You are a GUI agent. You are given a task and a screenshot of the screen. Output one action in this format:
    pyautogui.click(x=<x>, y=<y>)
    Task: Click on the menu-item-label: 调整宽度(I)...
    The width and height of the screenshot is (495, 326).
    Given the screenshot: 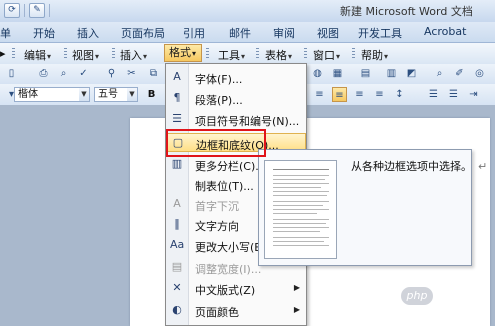 What is the action you would take?
    pyautogui.click(x=228, y=269)
    